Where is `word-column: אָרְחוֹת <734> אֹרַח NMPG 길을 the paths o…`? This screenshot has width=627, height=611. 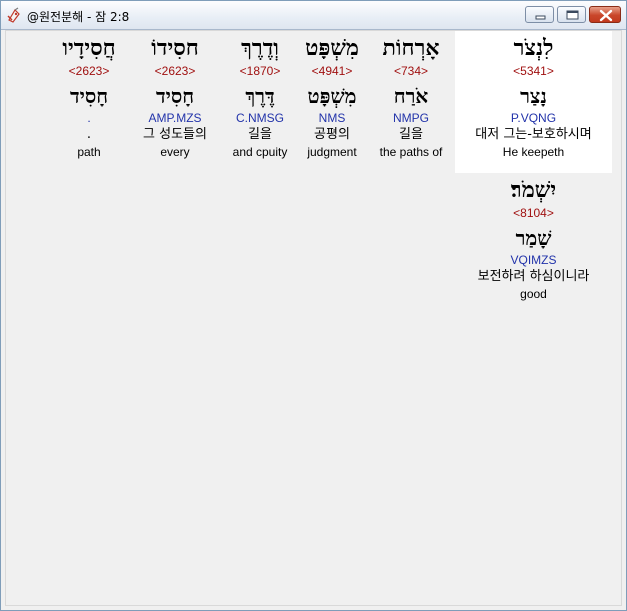
word-column: אָרְחוֹת <734> אֹרַח NMPG 길을 the paths o… is located at coordinates (411, 96).